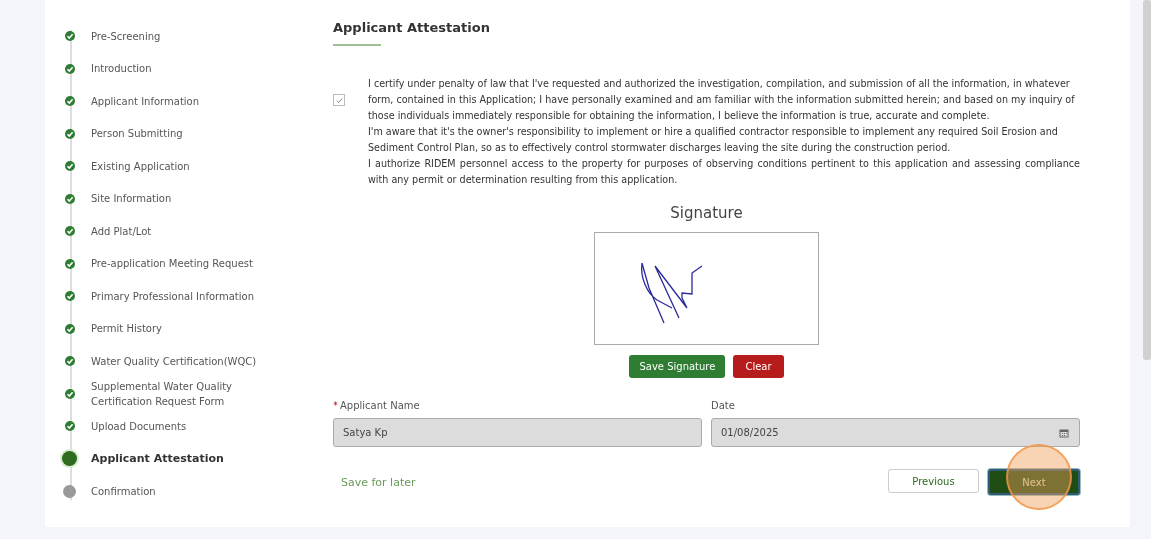 This screenshot has width=1151, height=539. Describe the element at coordinates (722, 100) in the screenshot. I see `attestation-text: I certify under penalty of law that I've requested and authorized the investigation, compilation, and submission of all the information, in whatever form, contained in this Application; I have personally examined and am familiar with the information submitted herein; and based on my inquiry of those individuals immediately responsible for obtaining the information, I believe the information is true, accurate and complete.` at that location.